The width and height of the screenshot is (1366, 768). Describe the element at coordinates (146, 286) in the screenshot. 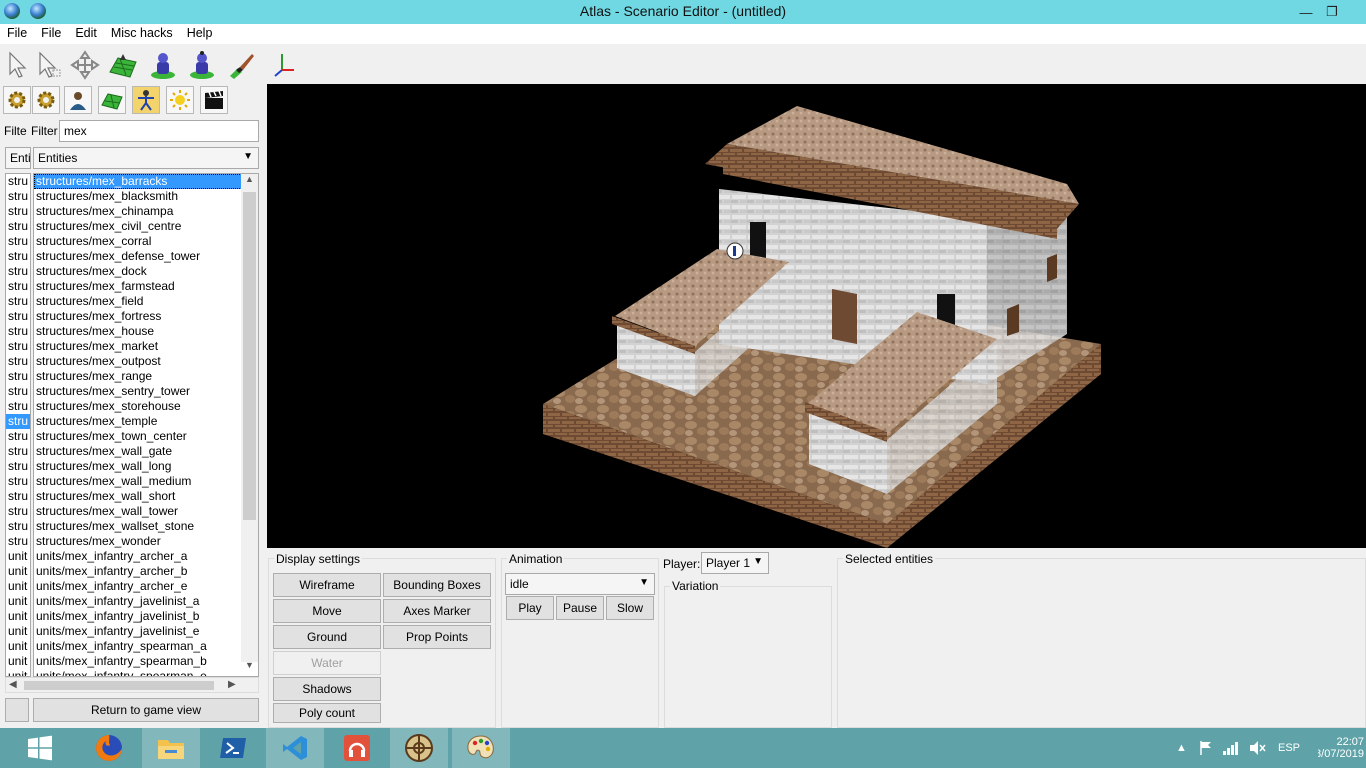

I see `entity-list-item: structures/mex_farmstead` at that location.